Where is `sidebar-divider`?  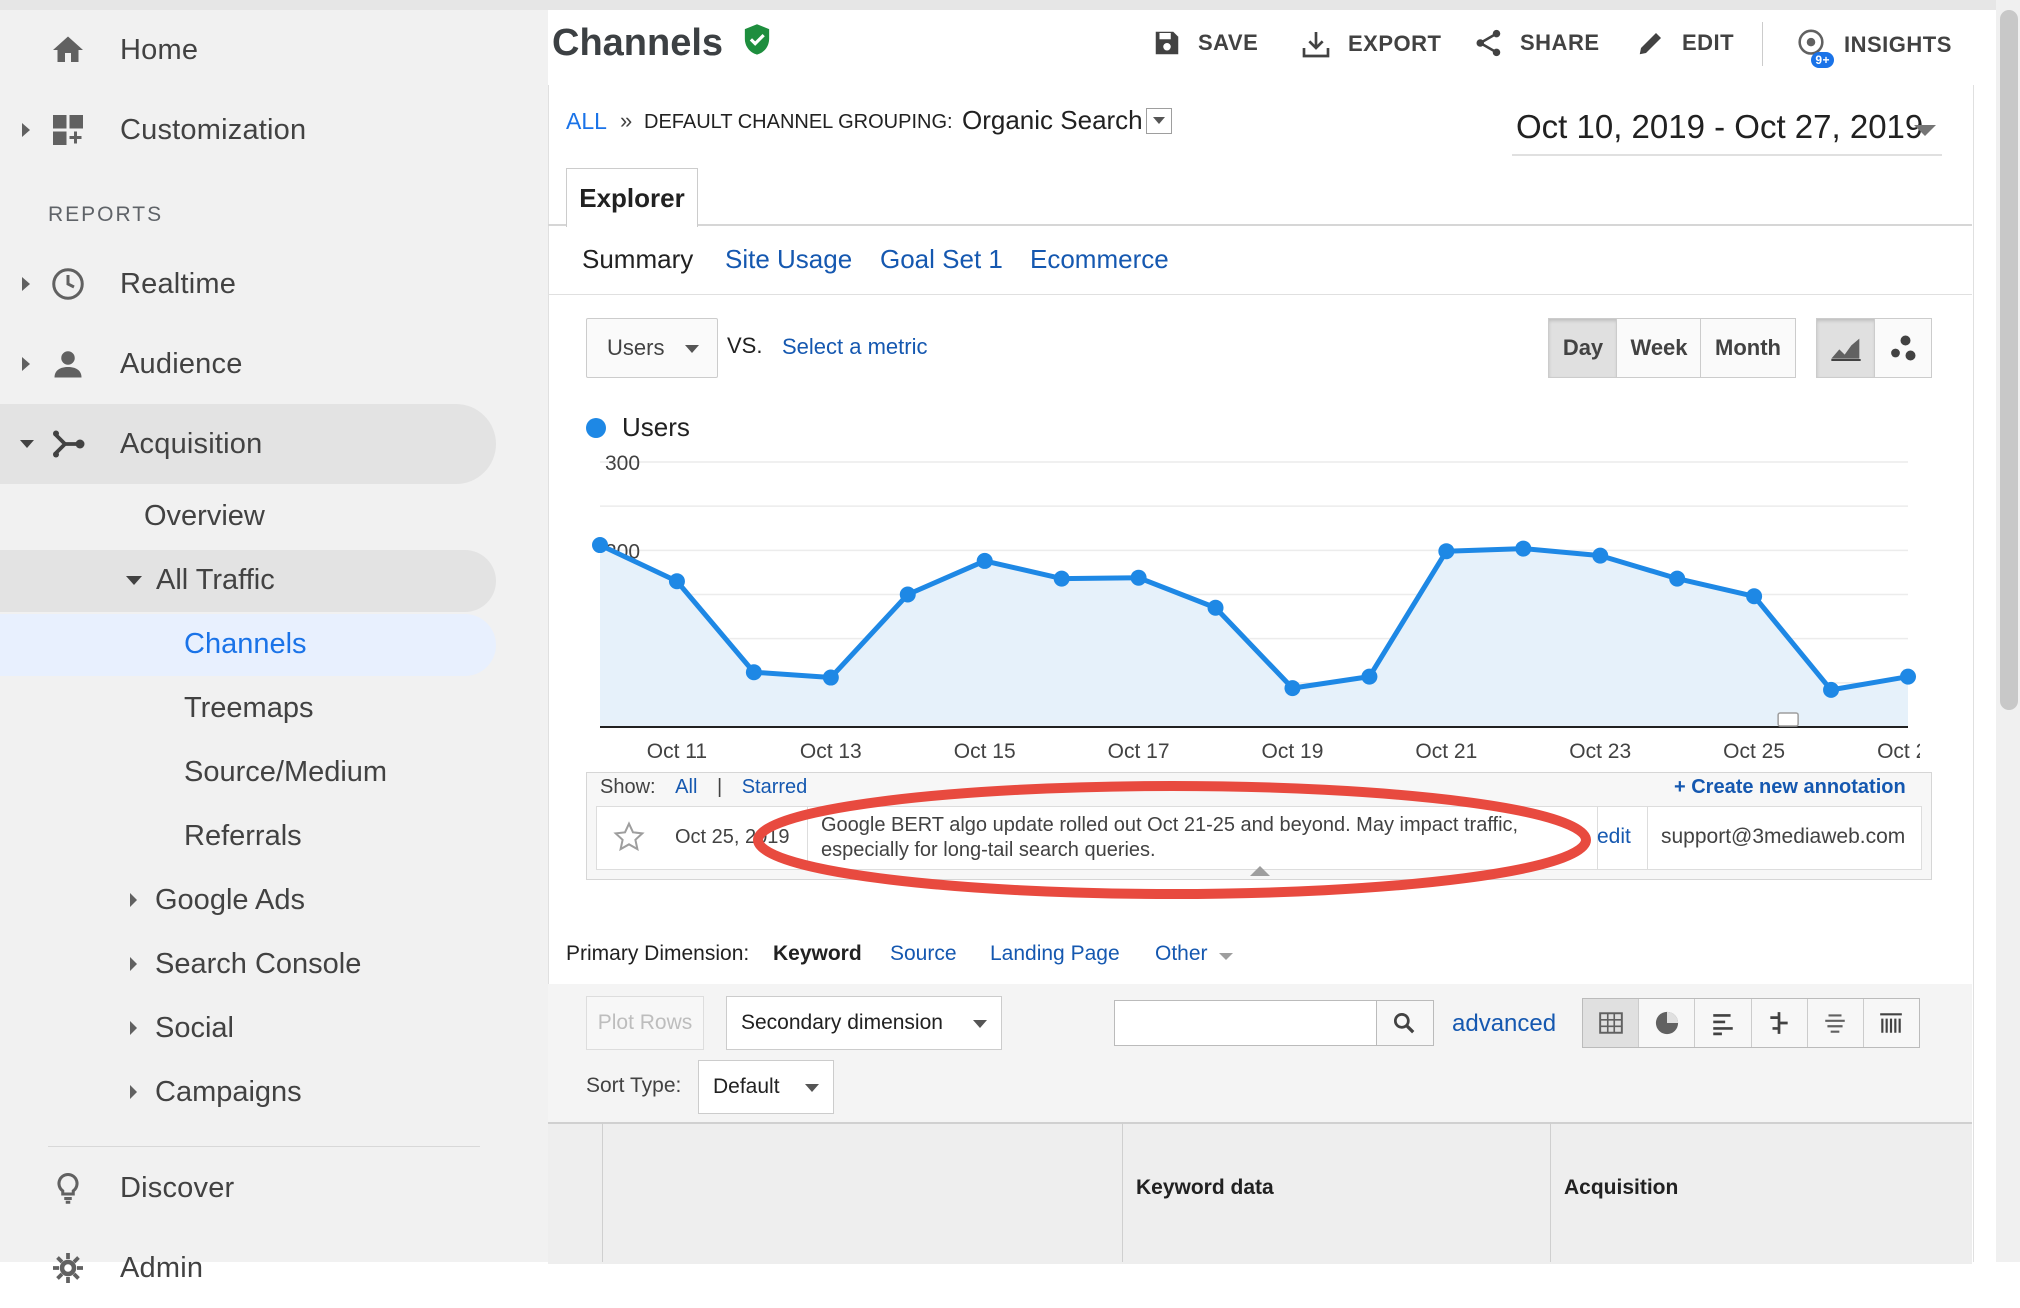 sidebar-divider is located at coordinates (264, 1146).